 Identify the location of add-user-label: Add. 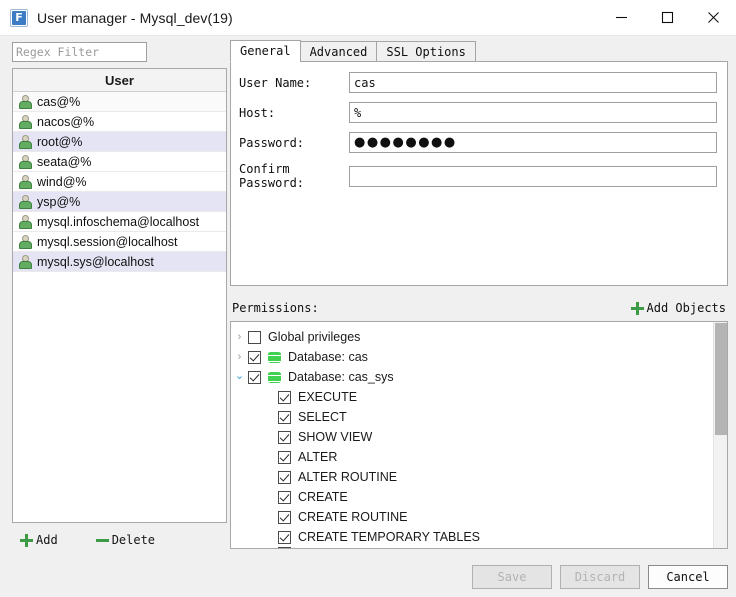
(47, 540).